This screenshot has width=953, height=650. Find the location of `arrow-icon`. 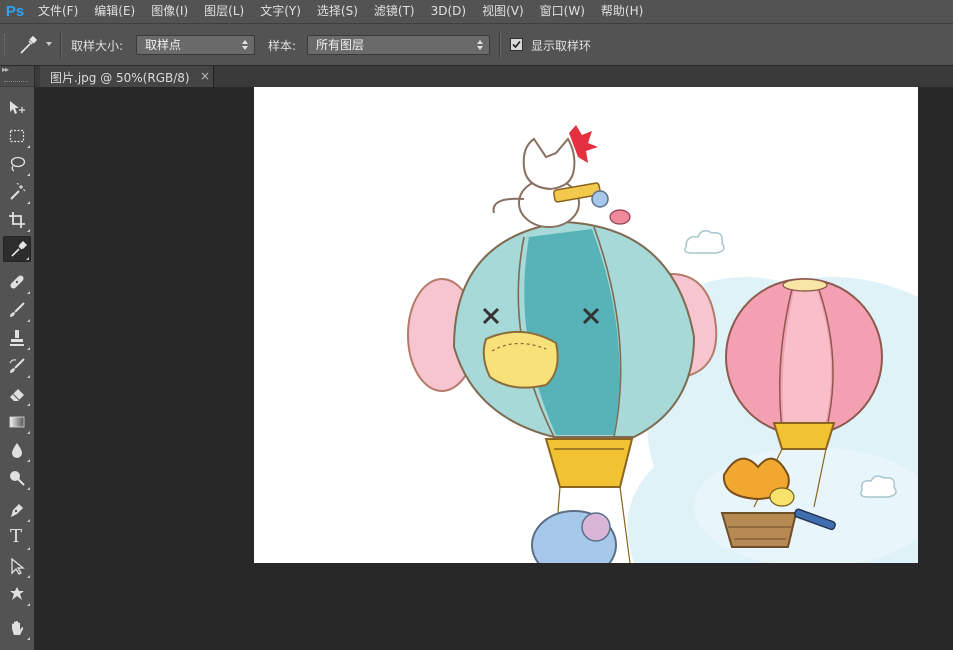

arrow-icon is located at coordinates (18, 566).